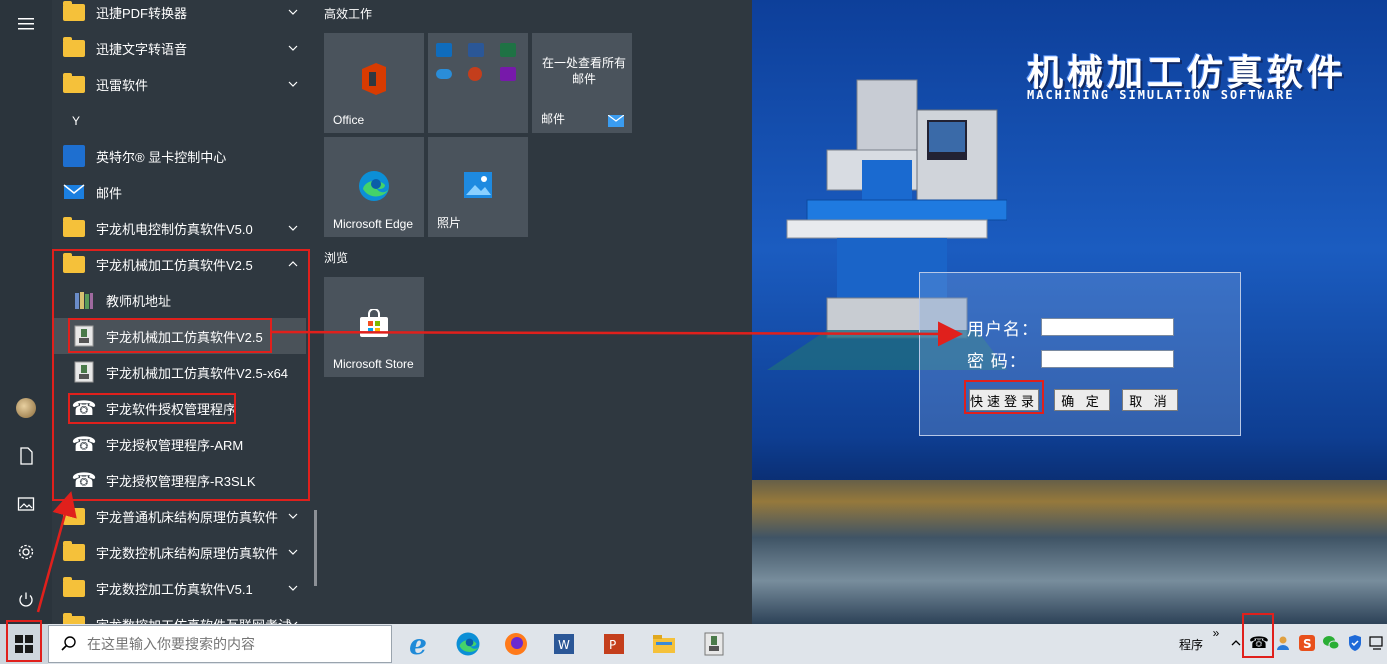  Describe the element at coordinates (1259, 643) in the screenshot. I see `tray-telephone-icon: ☎` at that location.